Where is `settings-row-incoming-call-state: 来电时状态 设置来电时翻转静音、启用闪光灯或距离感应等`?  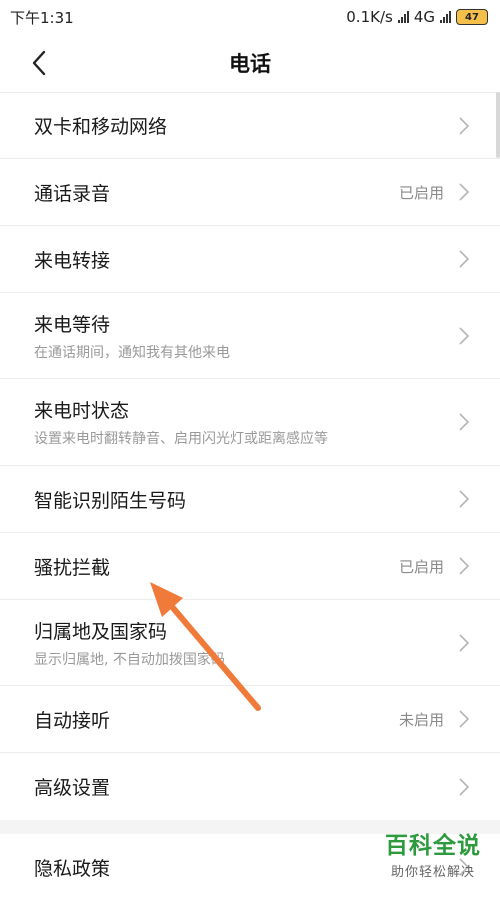
settings-row-incoming-call-state: 来电时状态 设置来电时翻转静音、启用闪光灯或距离感应等 is located at coordinates (250, 422).